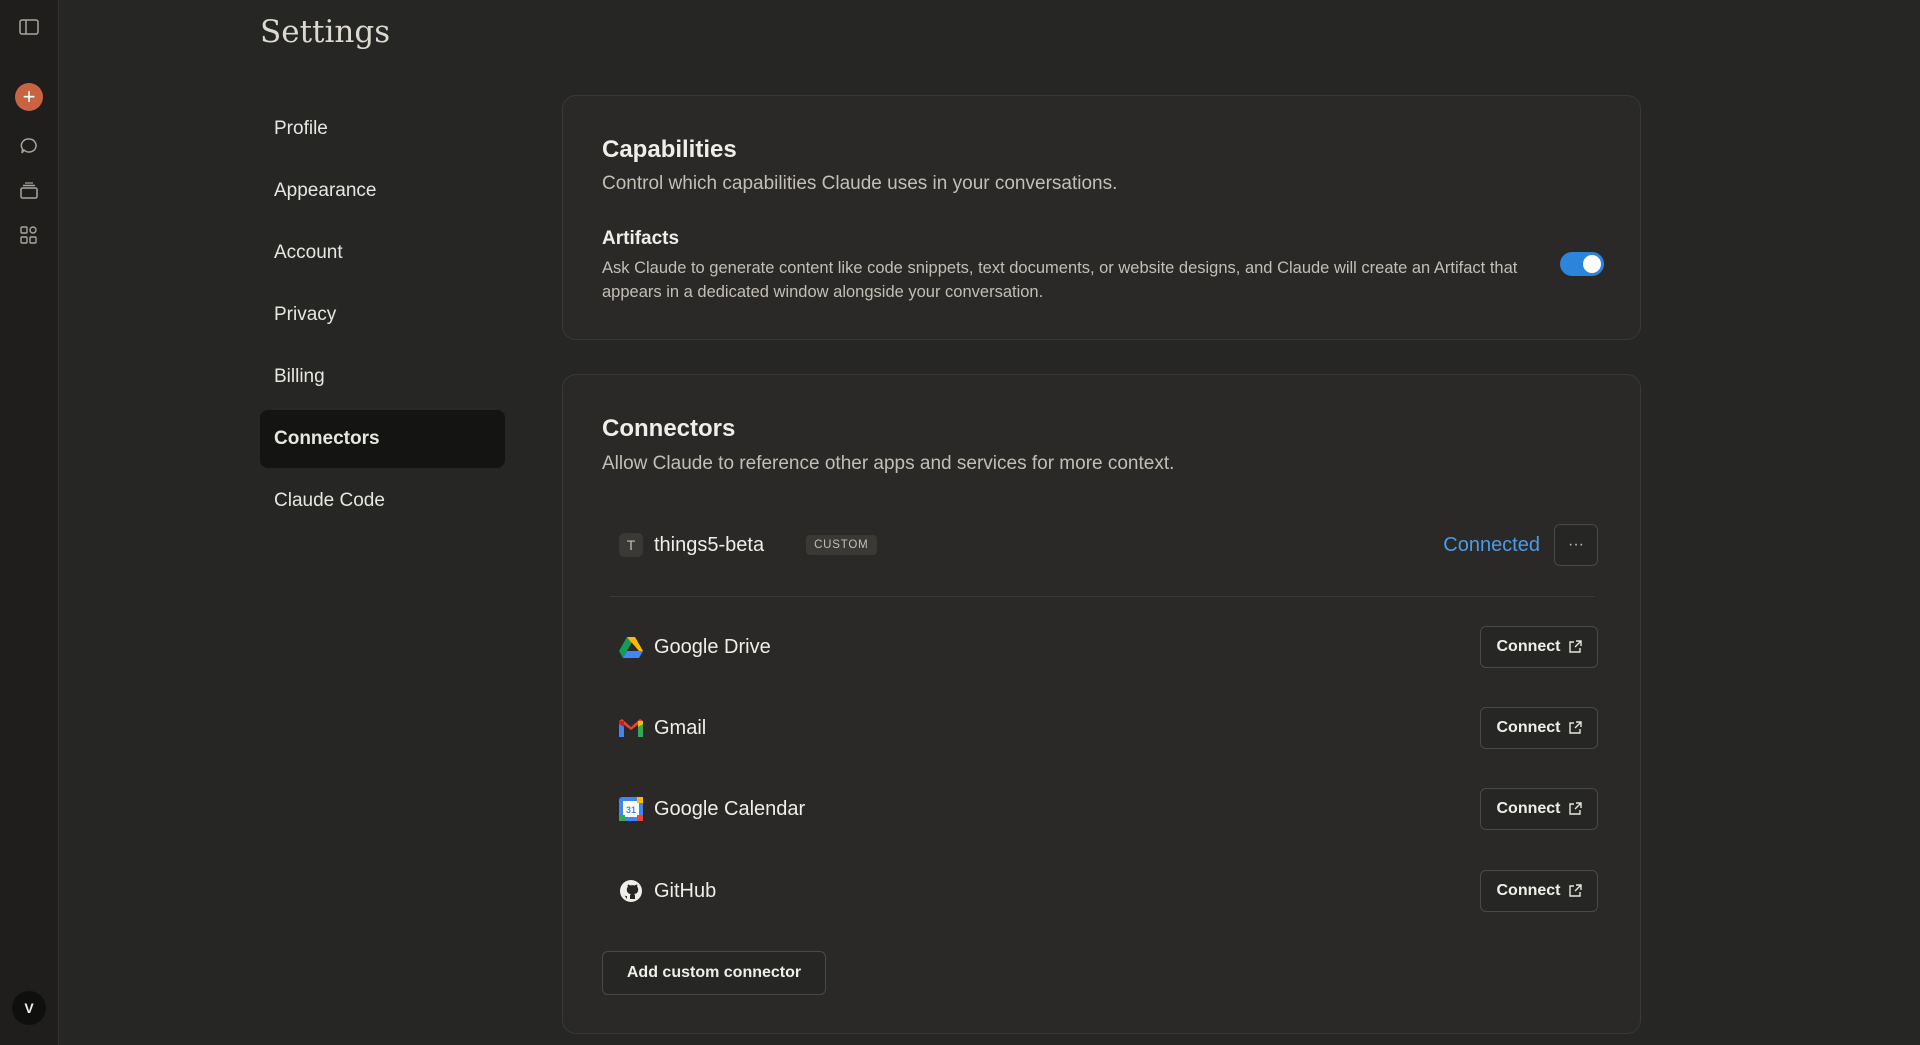 The image size is (1920, 1045). What do you see at coordinates (631, 647) in the screenshot?
I see `google-drive-icon` at bounding box center [631, 647].